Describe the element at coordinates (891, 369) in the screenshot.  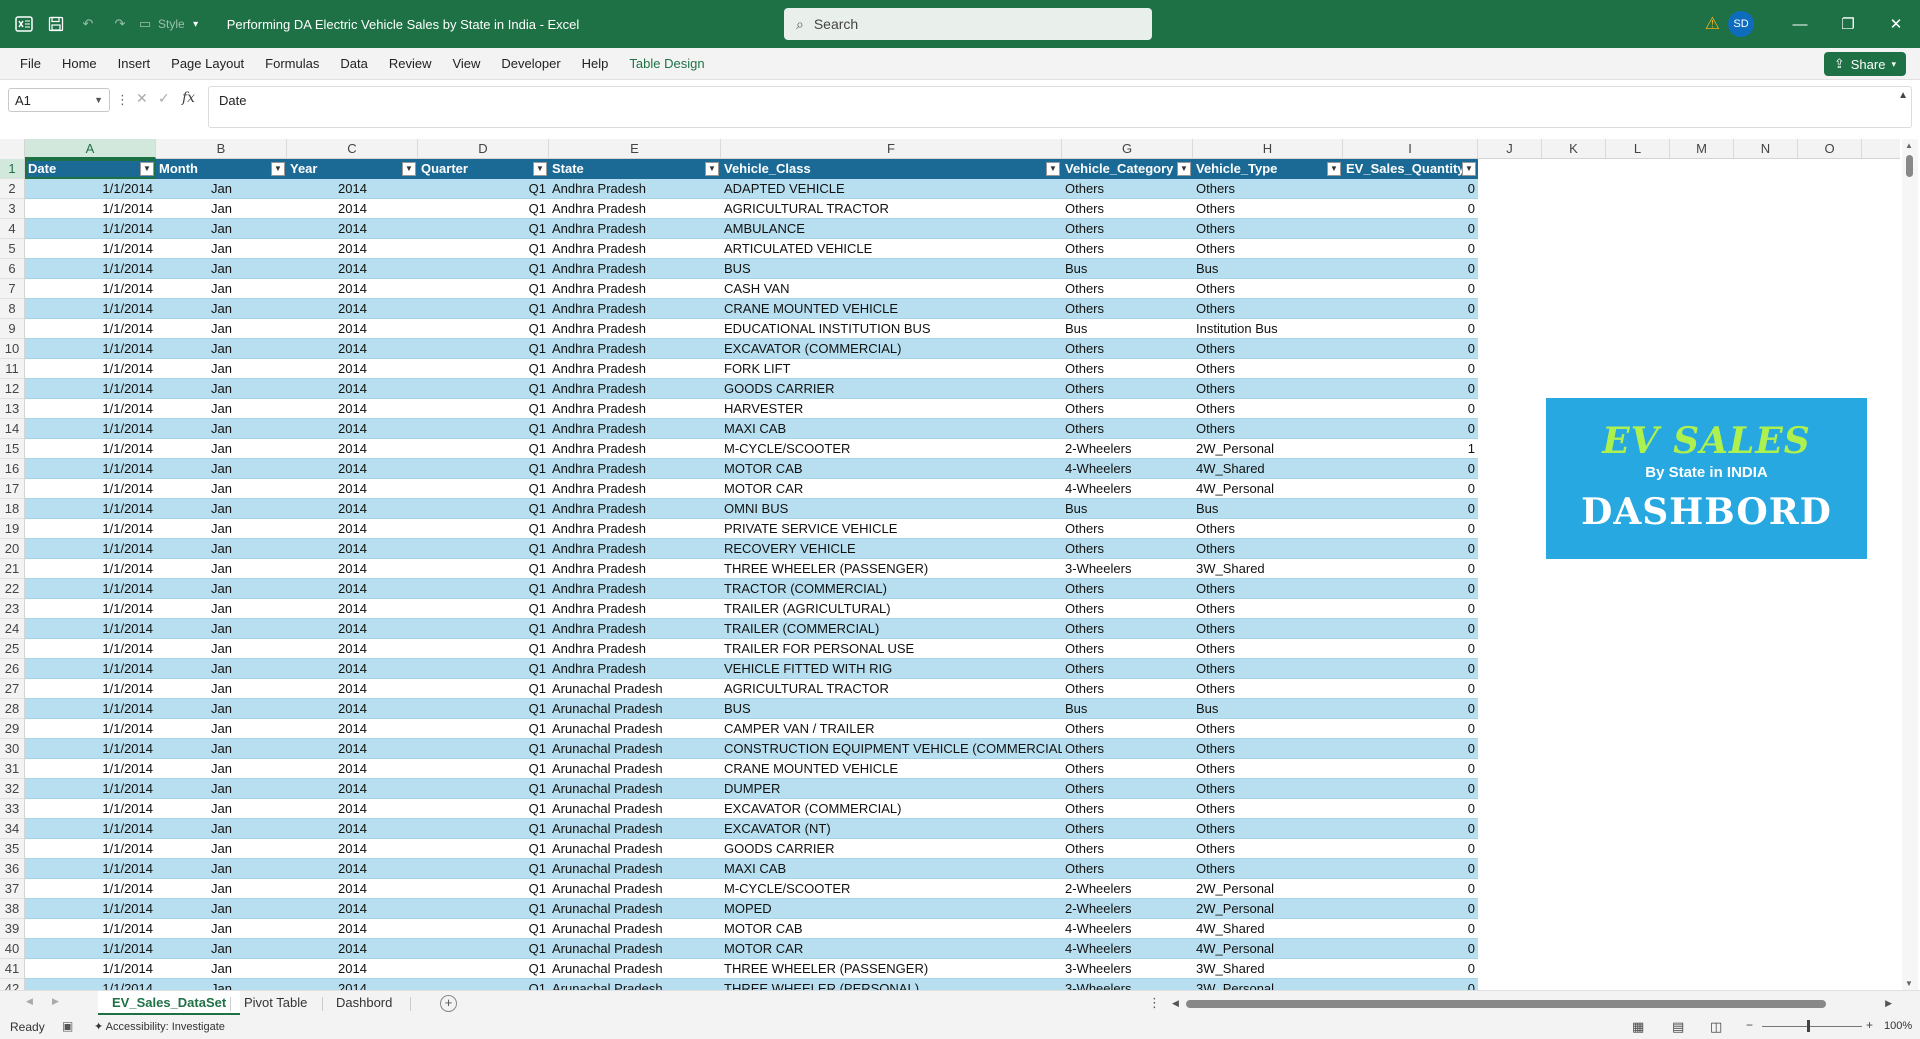
I see `table-cell: FORK LIFT` at that location.